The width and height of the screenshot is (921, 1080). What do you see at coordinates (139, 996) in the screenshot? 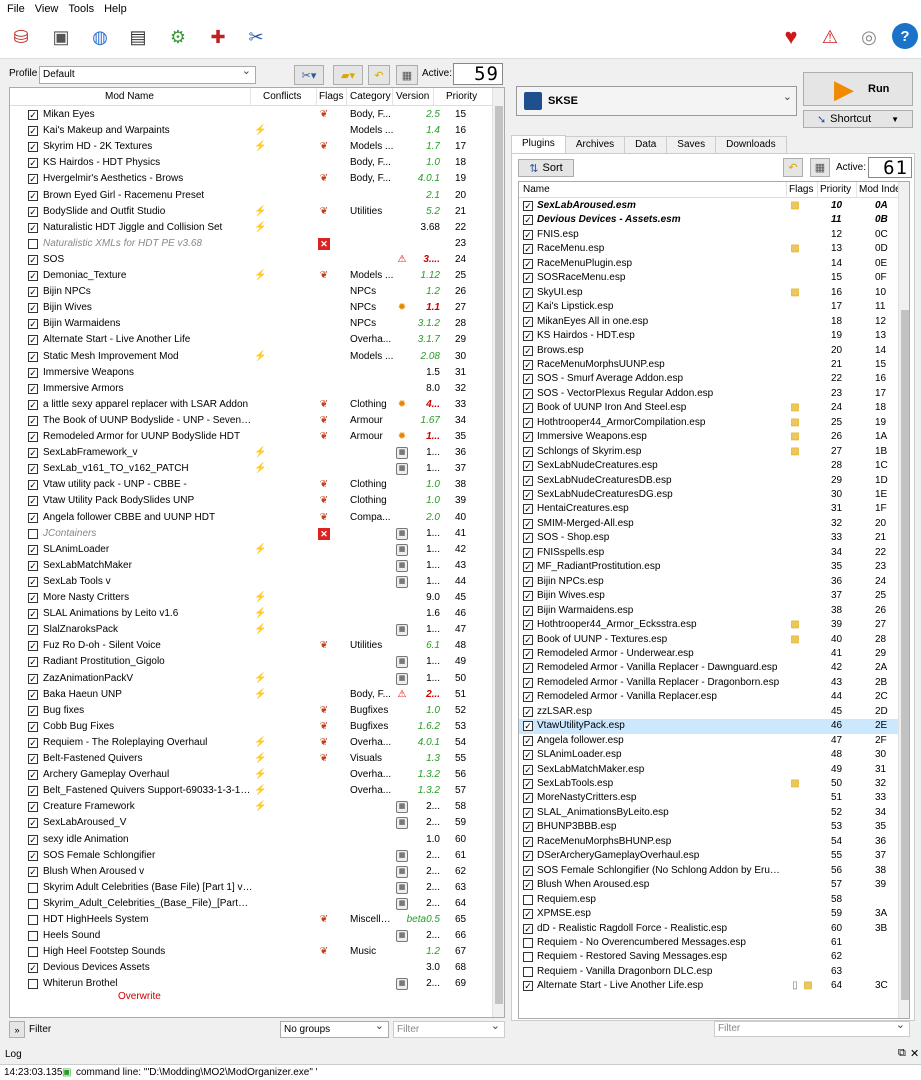
I see `overwrite-row: Overwrite` at bounding box center [139, 996].